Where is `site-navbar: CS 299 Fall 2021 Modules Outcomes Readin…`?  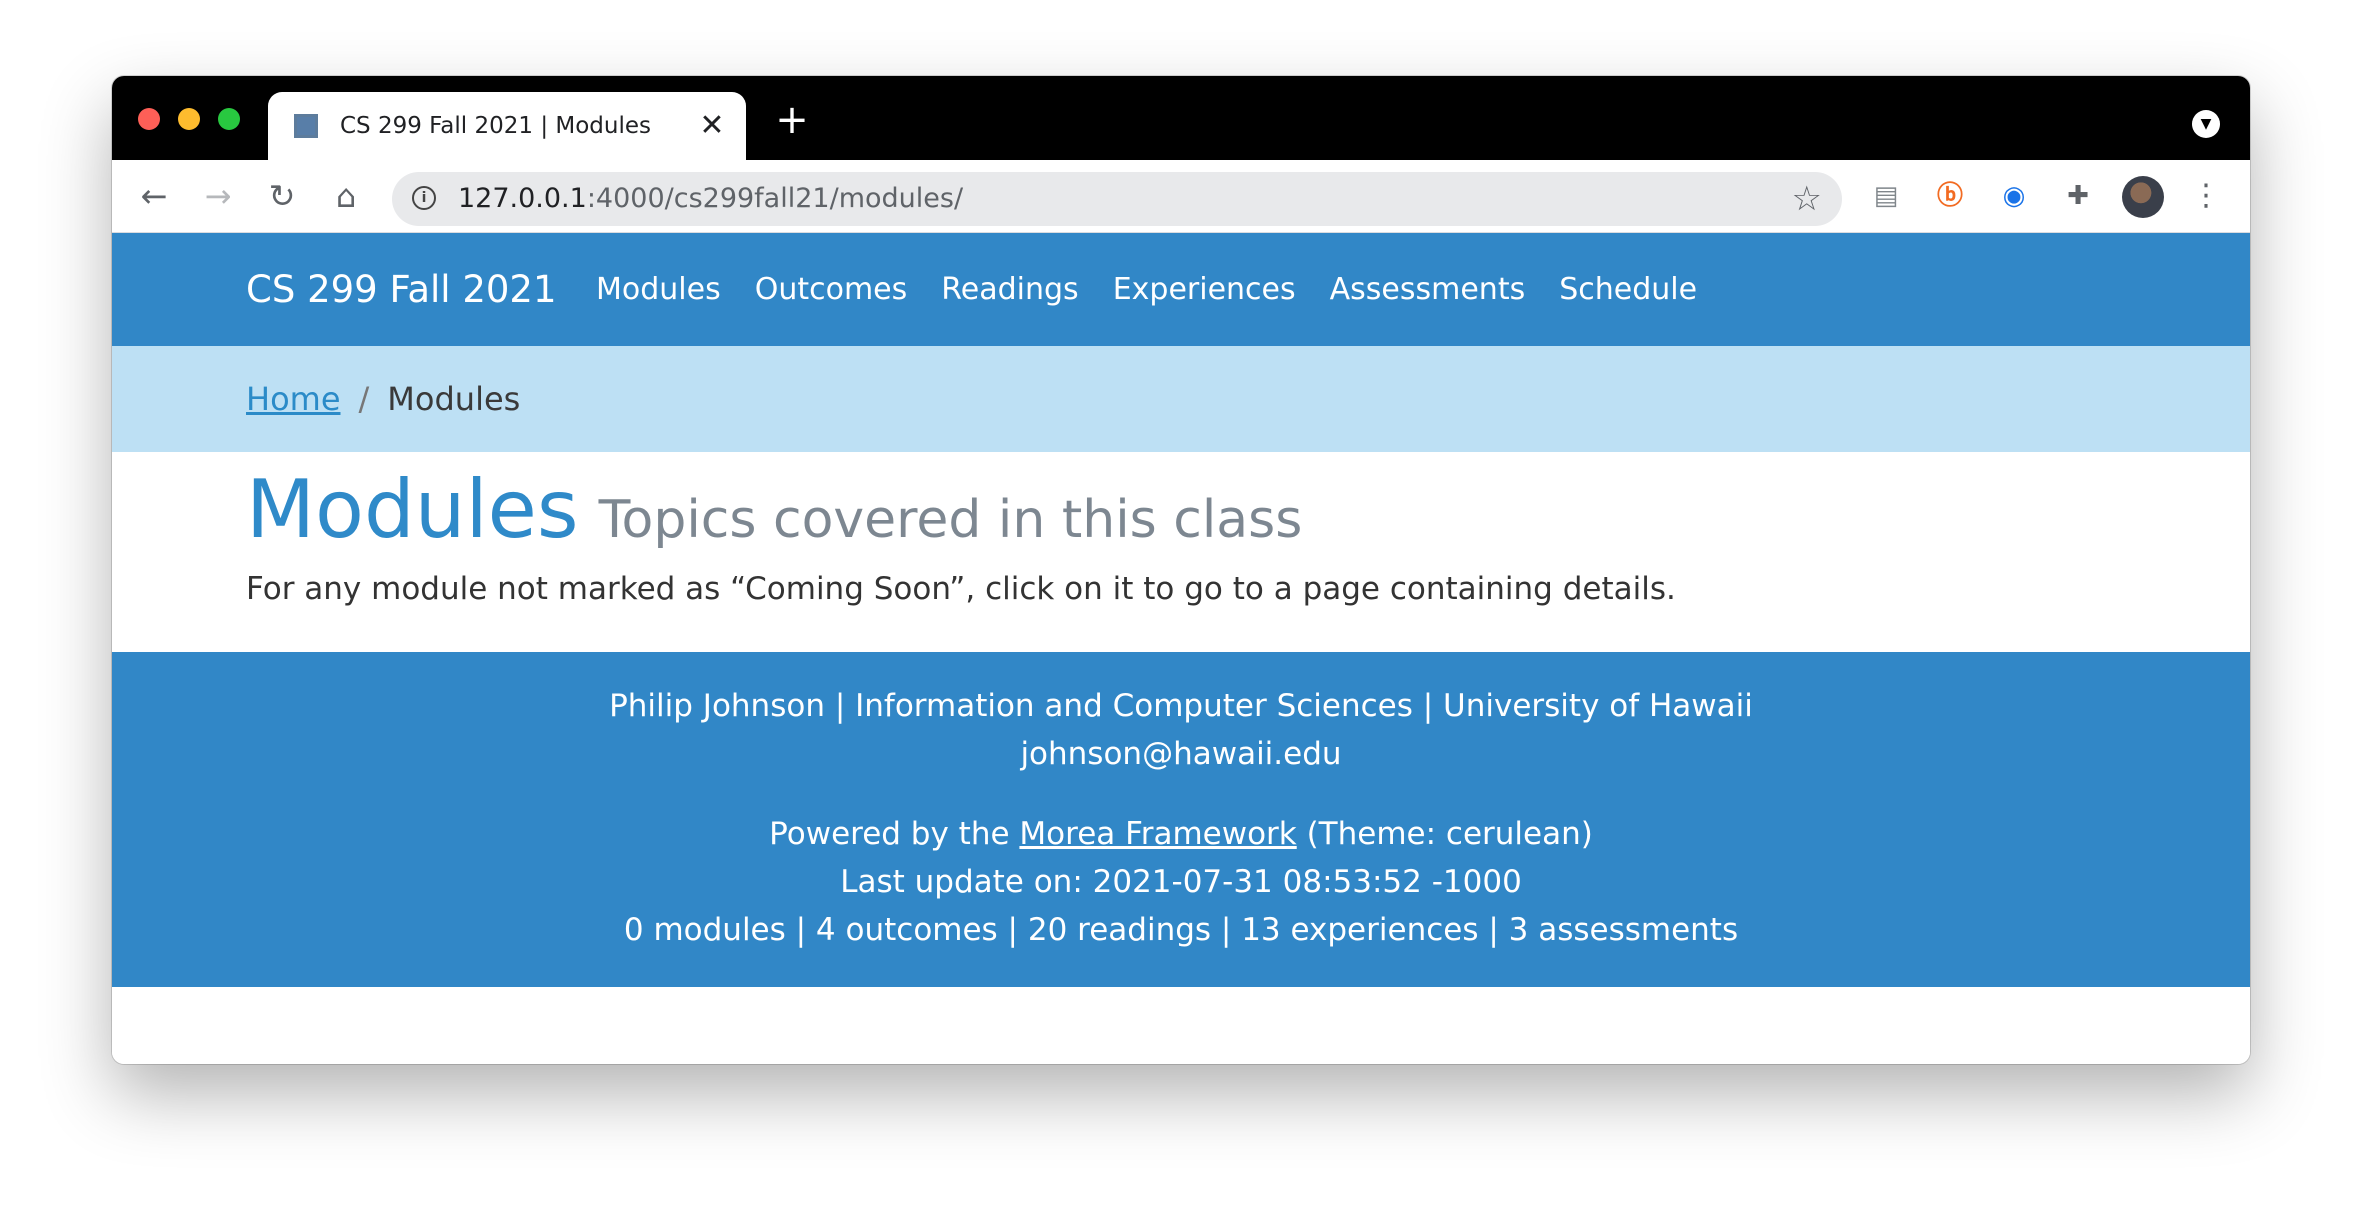
site-navbar: CS 299 Fall 2021 Modules Outcomes Readin… is located at coordinates (1181, 289).